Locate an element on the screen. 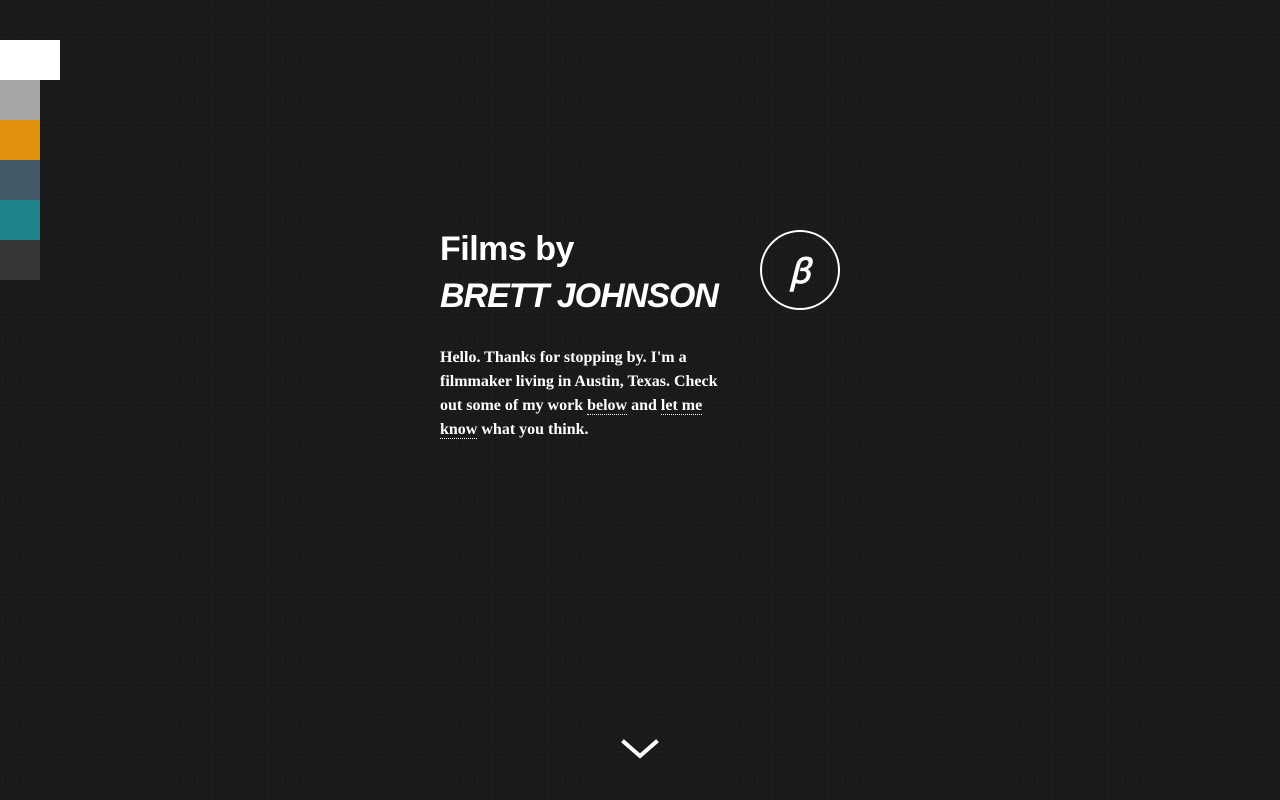 This screenshot has height=800, width=1280. color-swatches is located at coordinates (30, 160).